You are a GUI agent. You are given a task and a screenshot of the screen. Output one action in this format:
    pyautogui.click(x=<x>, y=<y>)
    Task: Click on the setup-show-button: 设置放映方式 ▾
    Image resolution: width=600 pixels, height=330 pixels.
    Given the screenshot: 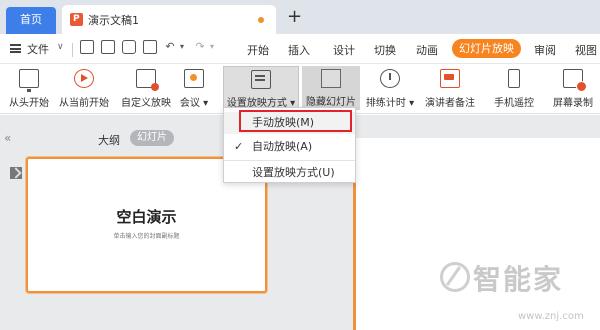 What is the action you would take?
    pyautogui.click(x=261, y=88)
    